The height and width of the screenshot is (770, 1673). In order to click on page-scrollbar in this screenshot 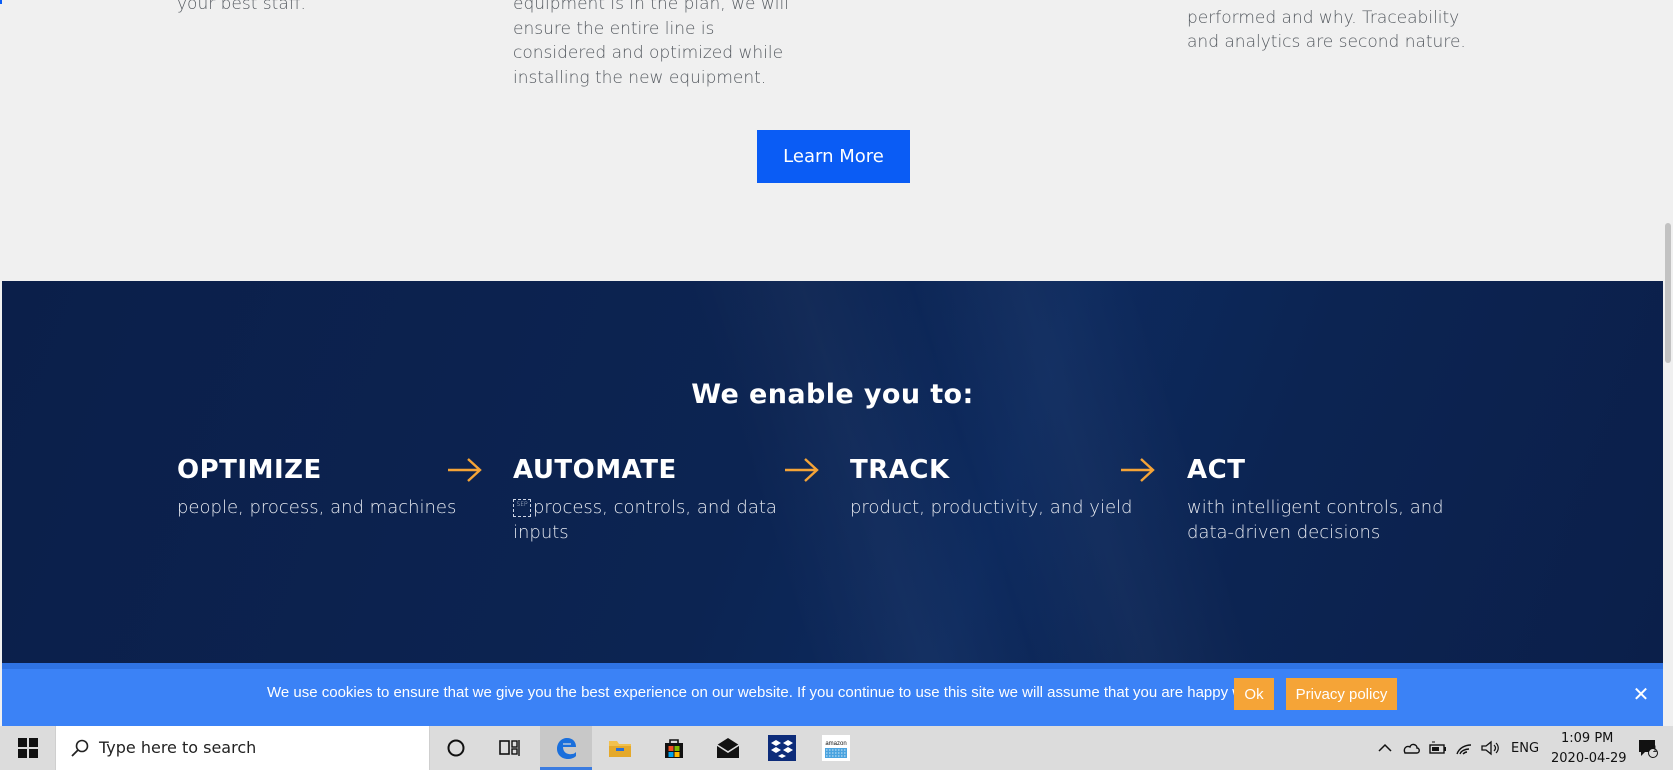, I will do `click(1668, 363)`.